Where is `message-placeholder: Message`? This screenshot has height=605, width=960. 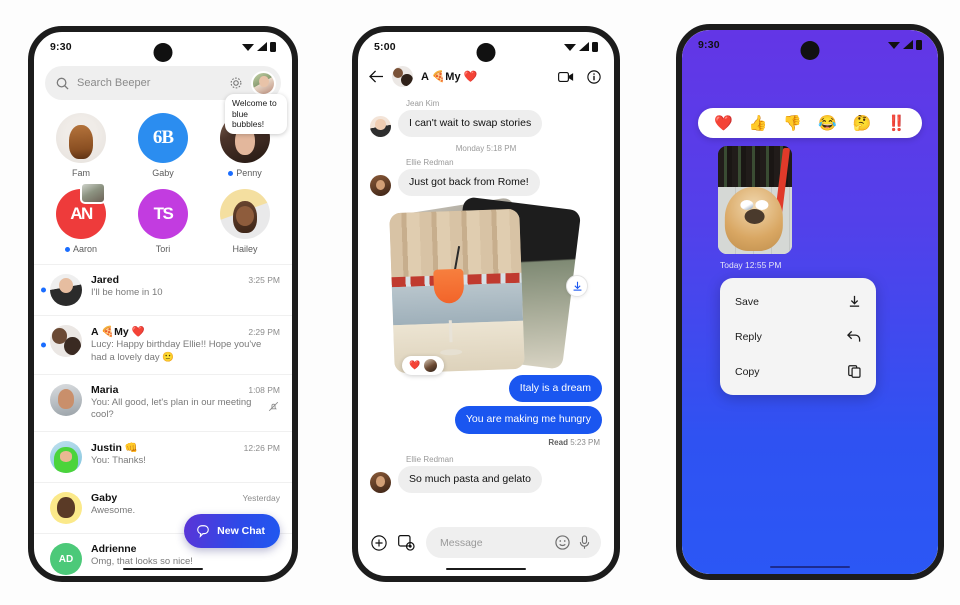
message-placeholder: Message is located at coordinates (461, 542).